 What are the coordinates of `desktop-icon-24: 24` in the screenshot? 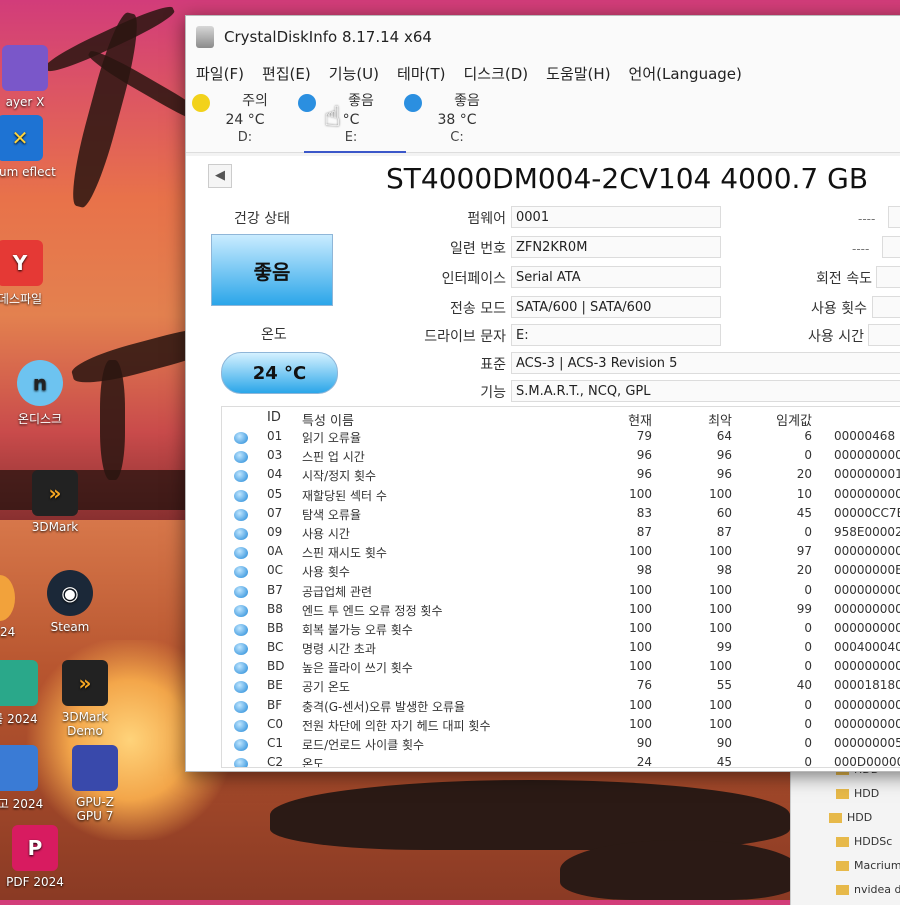 It's located at (10, 527).